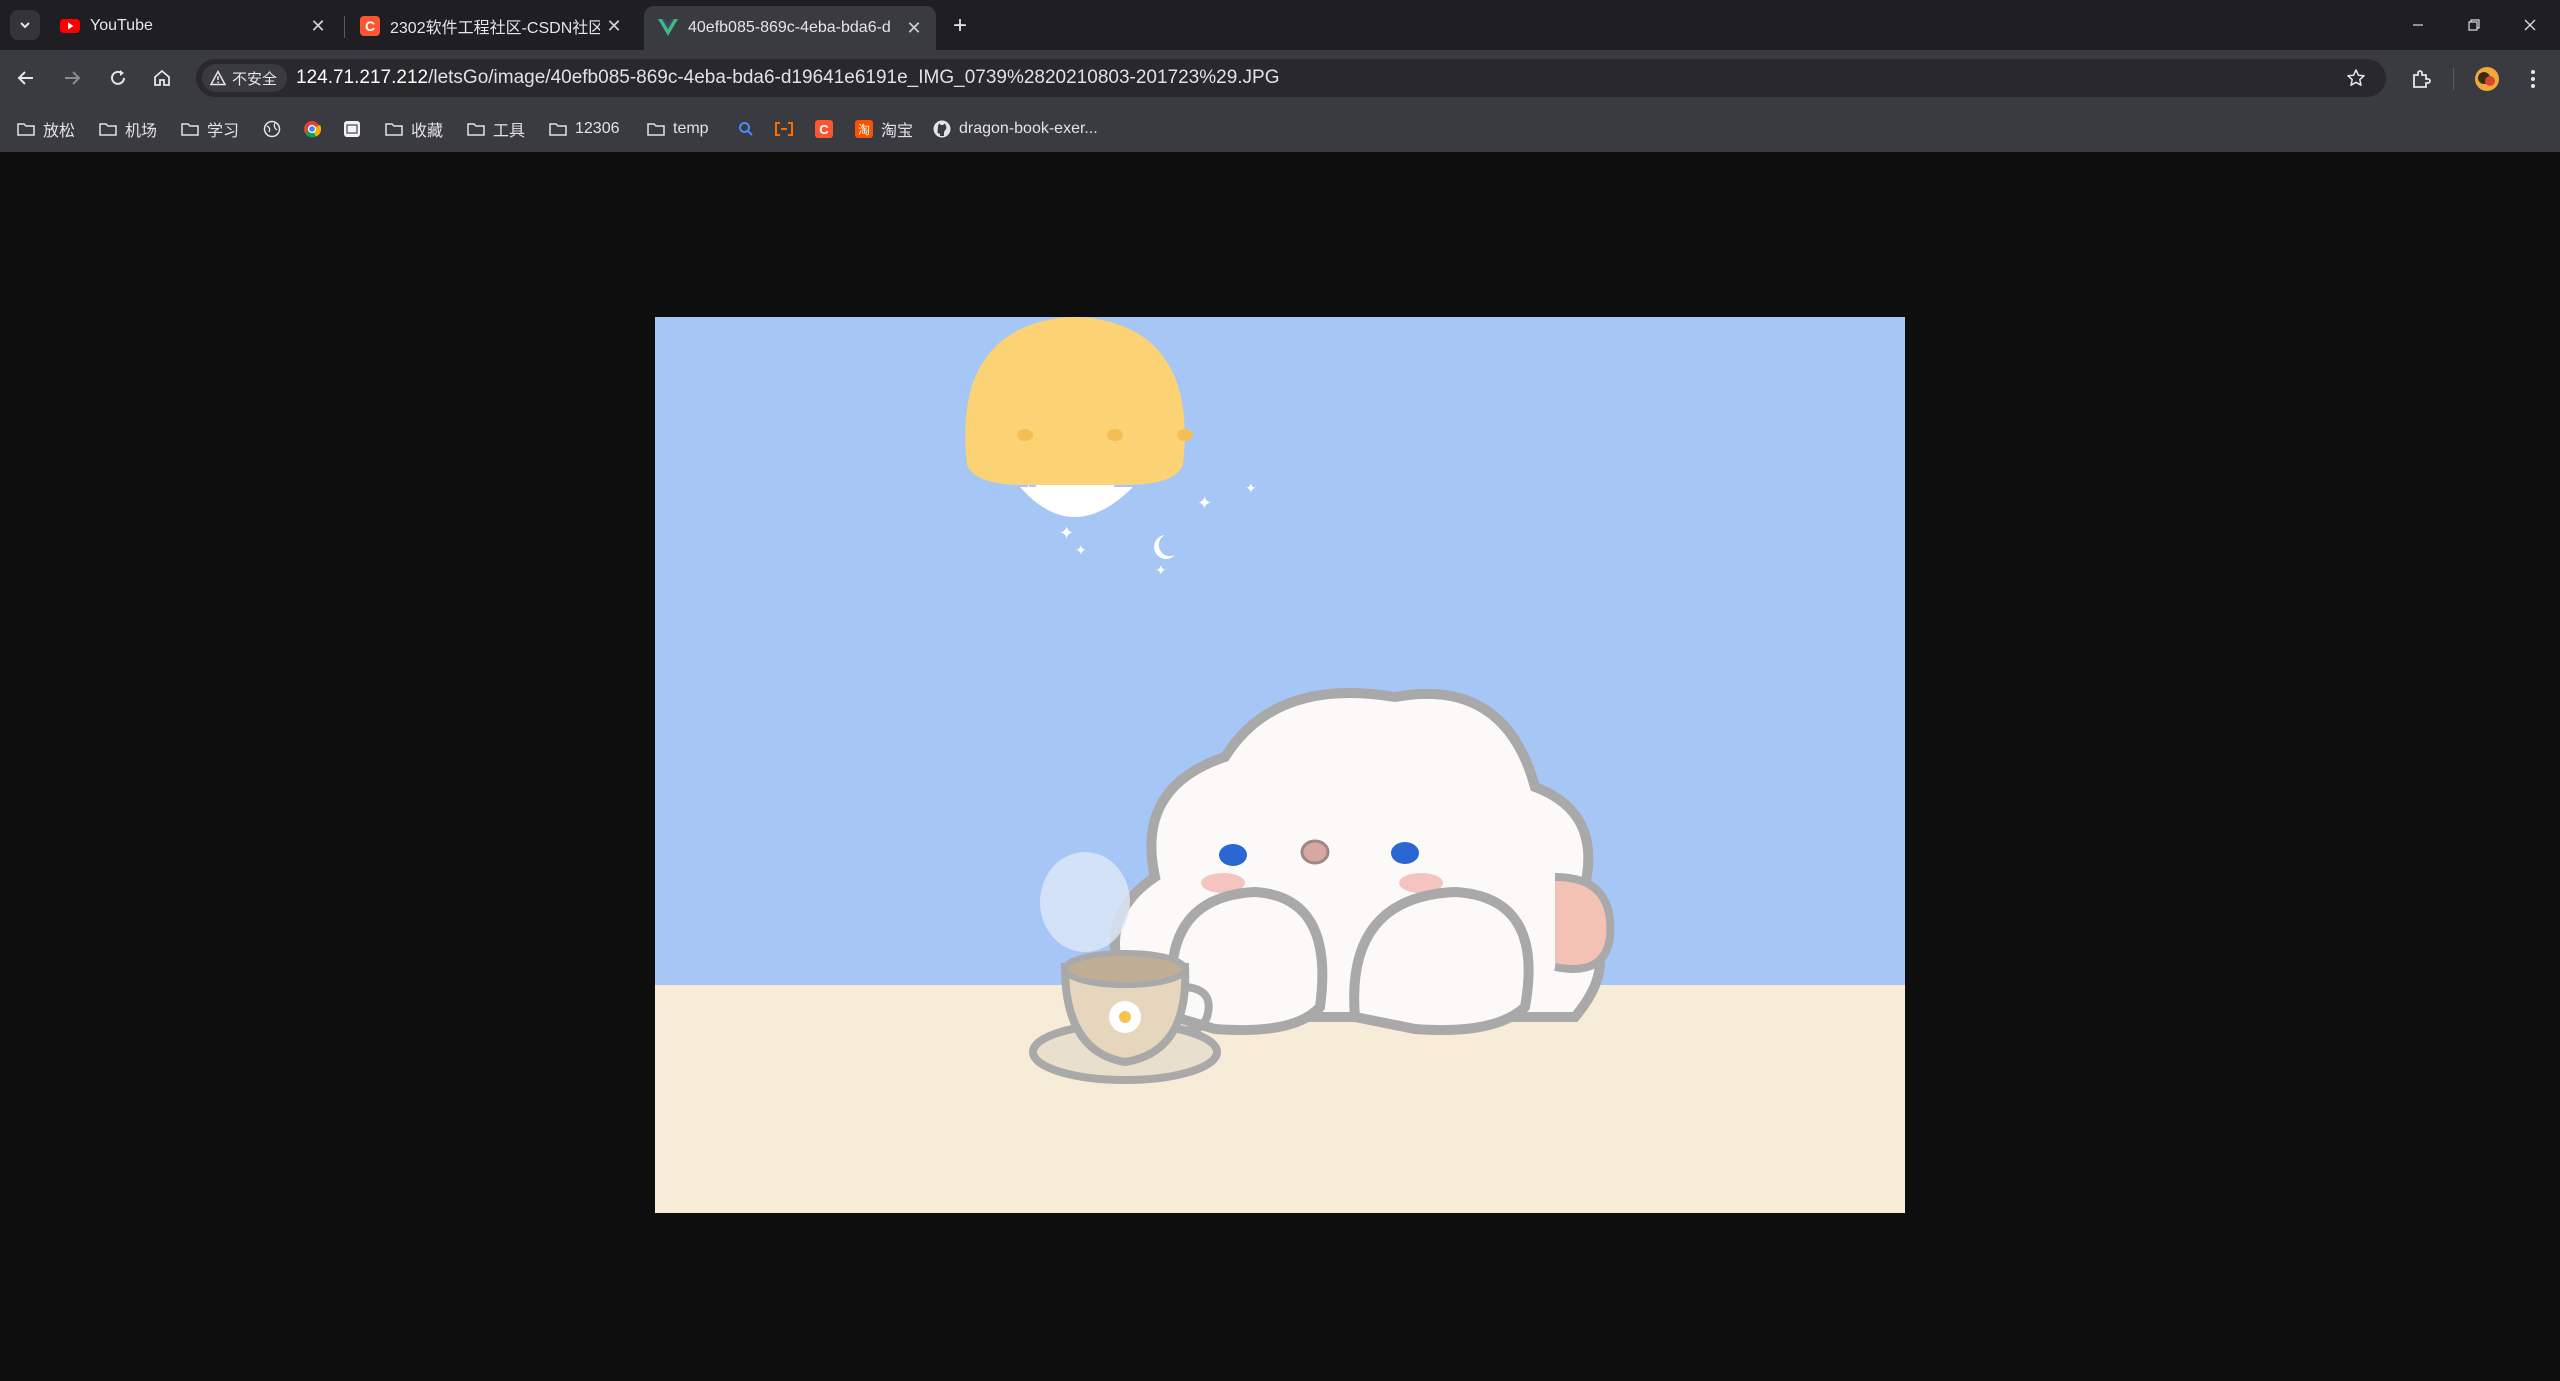  I want to click on globe-icon, so click(272, 129).